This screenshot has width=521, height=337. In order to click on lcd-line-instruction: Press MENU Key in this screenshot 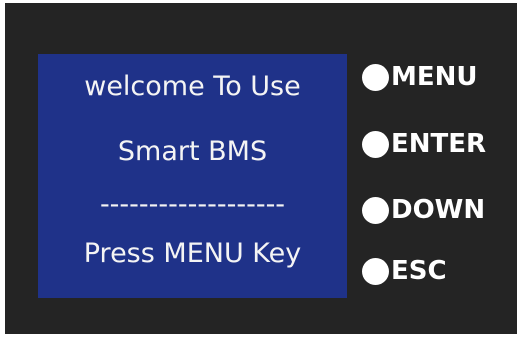, I will do `click(192, 253)`.